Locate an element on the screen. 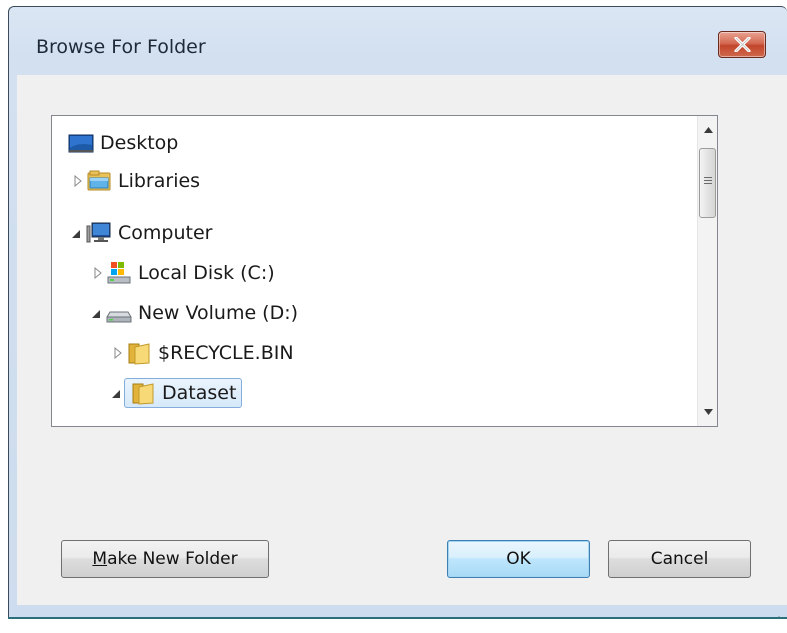  system-drive-icon is located at coordinates (119, 273).